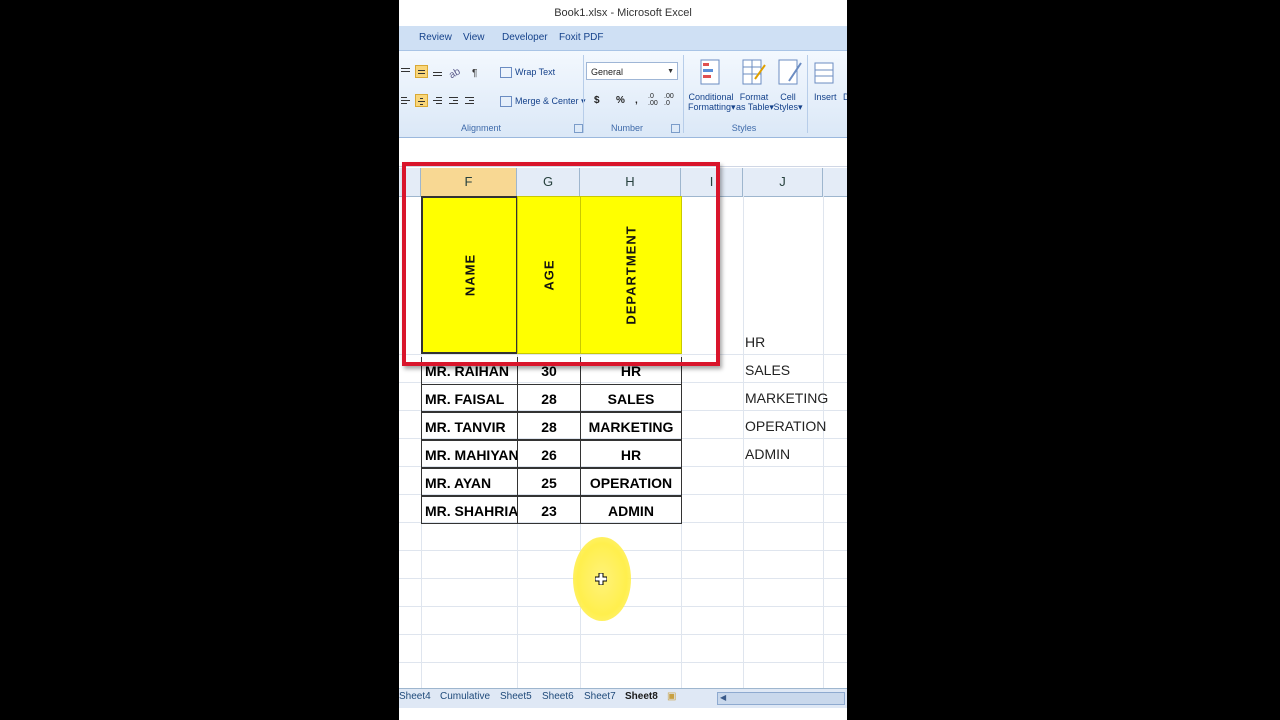 This screenshot has width=1280, height=720. Describe the element at coordinates (671, 100) in the screenshot. I see `decrease-decimal-button: .00 .0` at that location.